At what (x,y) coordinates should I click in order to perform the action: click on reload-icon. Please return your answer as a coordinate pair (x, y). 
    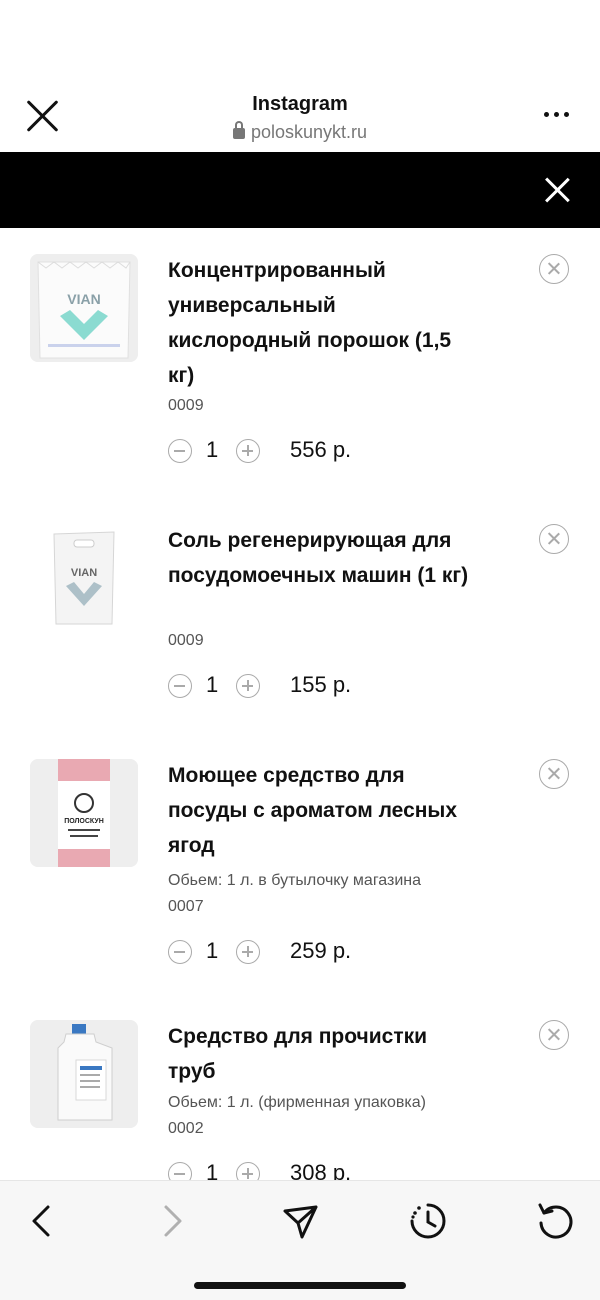
    Looking at the image, I should click on (556, 1221).